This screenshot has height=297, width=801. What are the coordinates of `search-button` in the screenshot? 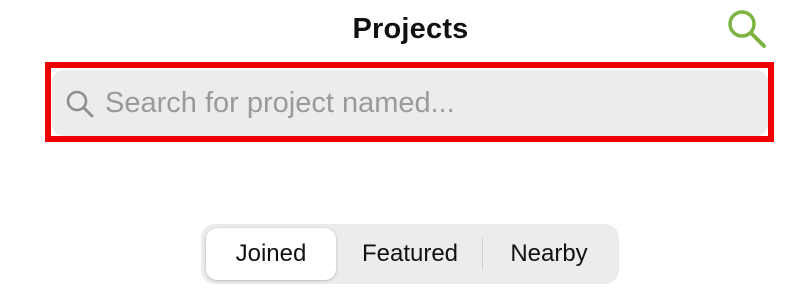 It's located at (747, 29).